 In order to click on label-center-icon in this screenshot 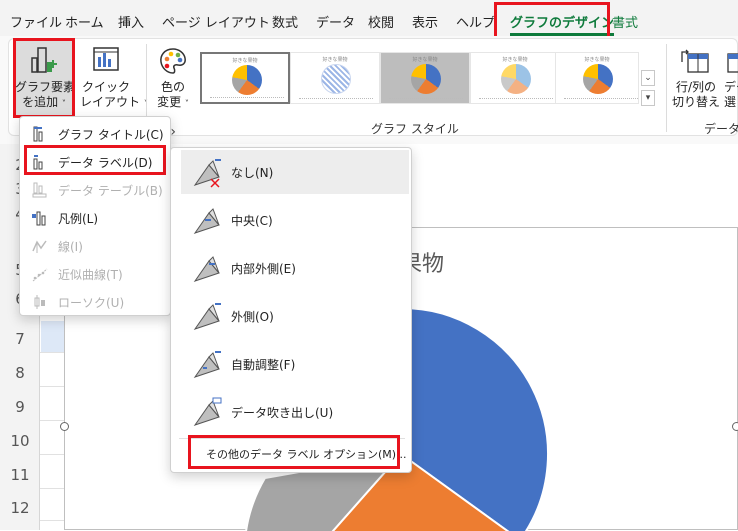, I will do `click(206, 221)`.